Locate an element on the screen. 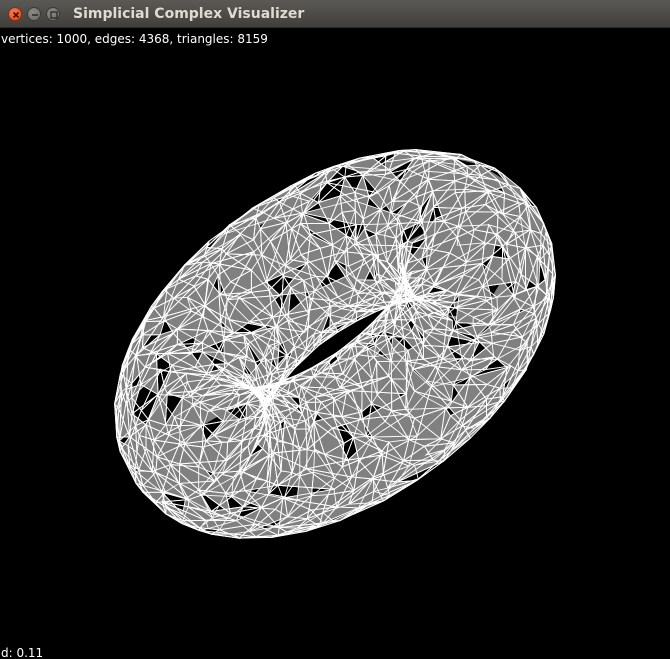 The image size is (670, 659). close-icon is located at coordinates (16, 15).